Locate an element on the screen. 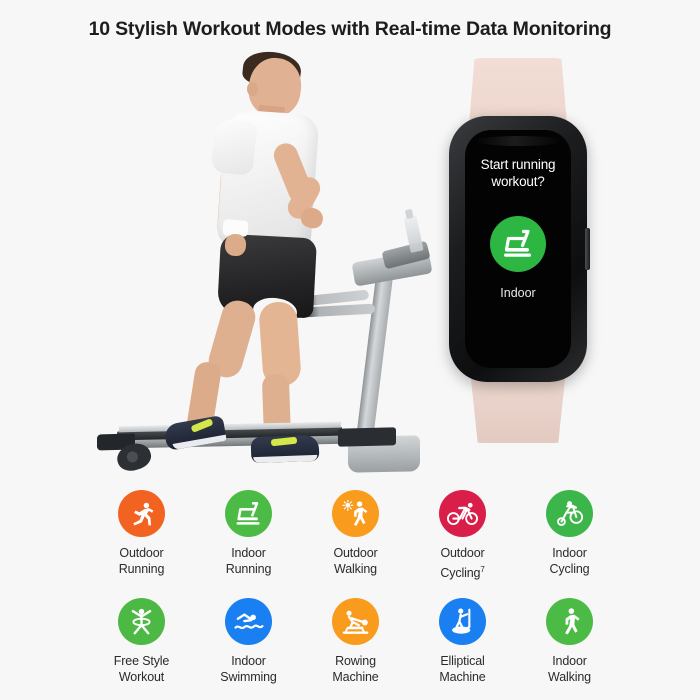 The width and height of the screenshot is (700, 700). rowing-machine-icon is located at coordinates (356, 622).